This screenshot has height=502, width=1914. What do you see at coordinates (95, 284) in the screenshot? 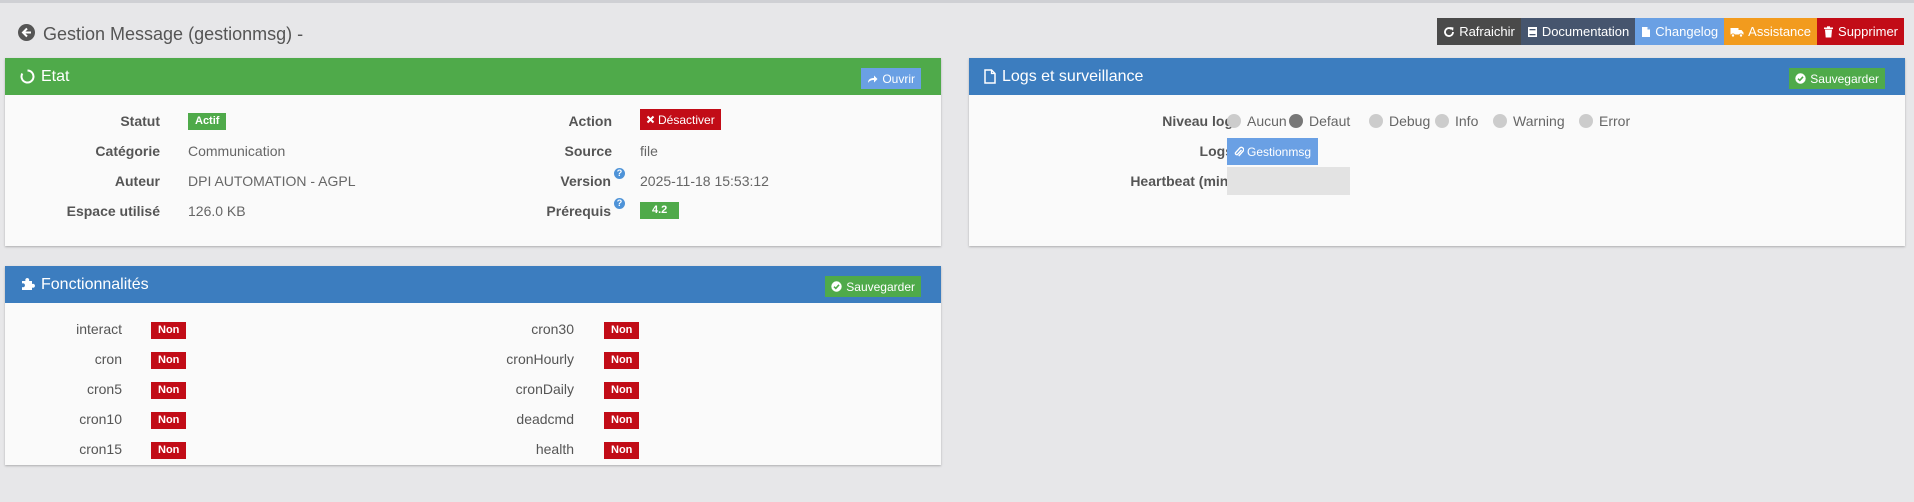
I see `fonctionnalites-title: Fonctionnalités` at bounding box center [95, 284].